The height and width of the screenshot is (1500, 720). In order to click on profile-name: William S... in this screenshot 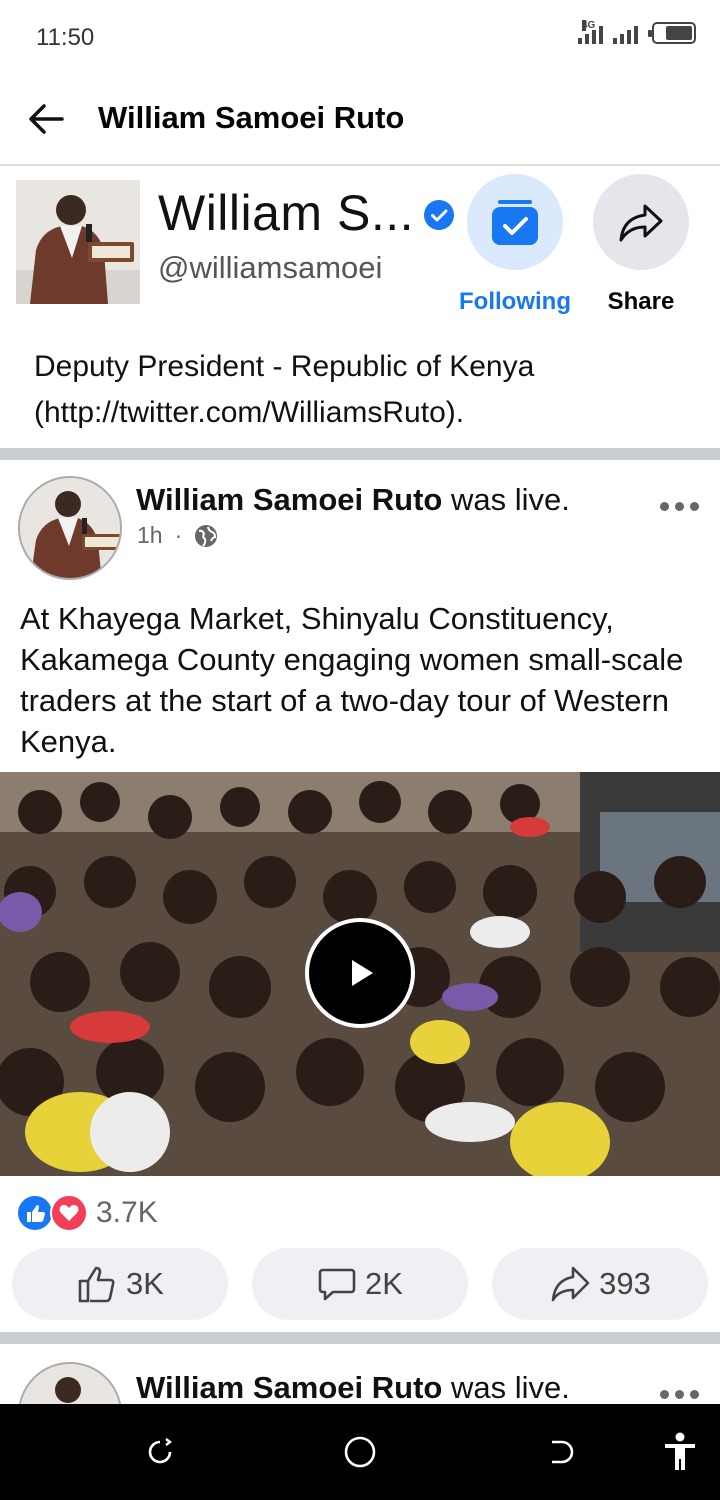, I will do `click(286, 213)`.